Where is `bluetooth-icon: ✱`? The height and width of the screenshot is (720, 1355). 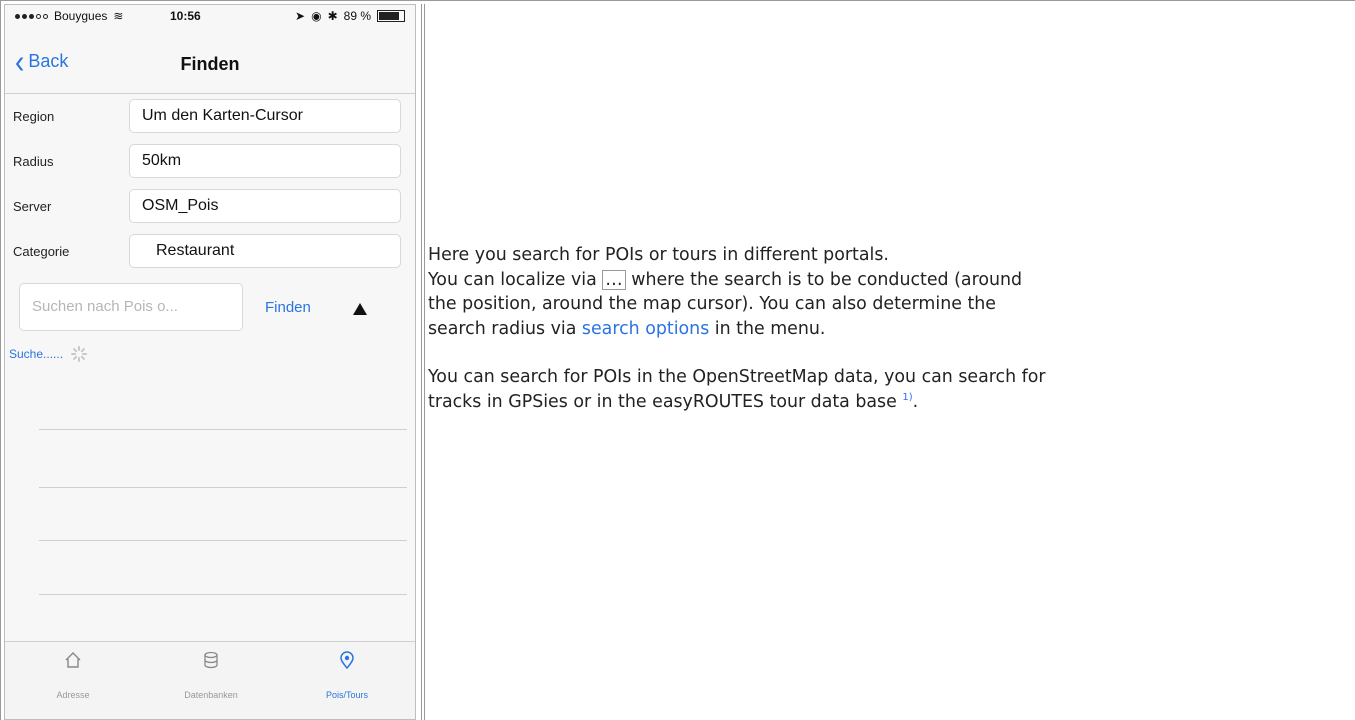 bluetooth-icon: ✱ is located at coordinates (332, 16).